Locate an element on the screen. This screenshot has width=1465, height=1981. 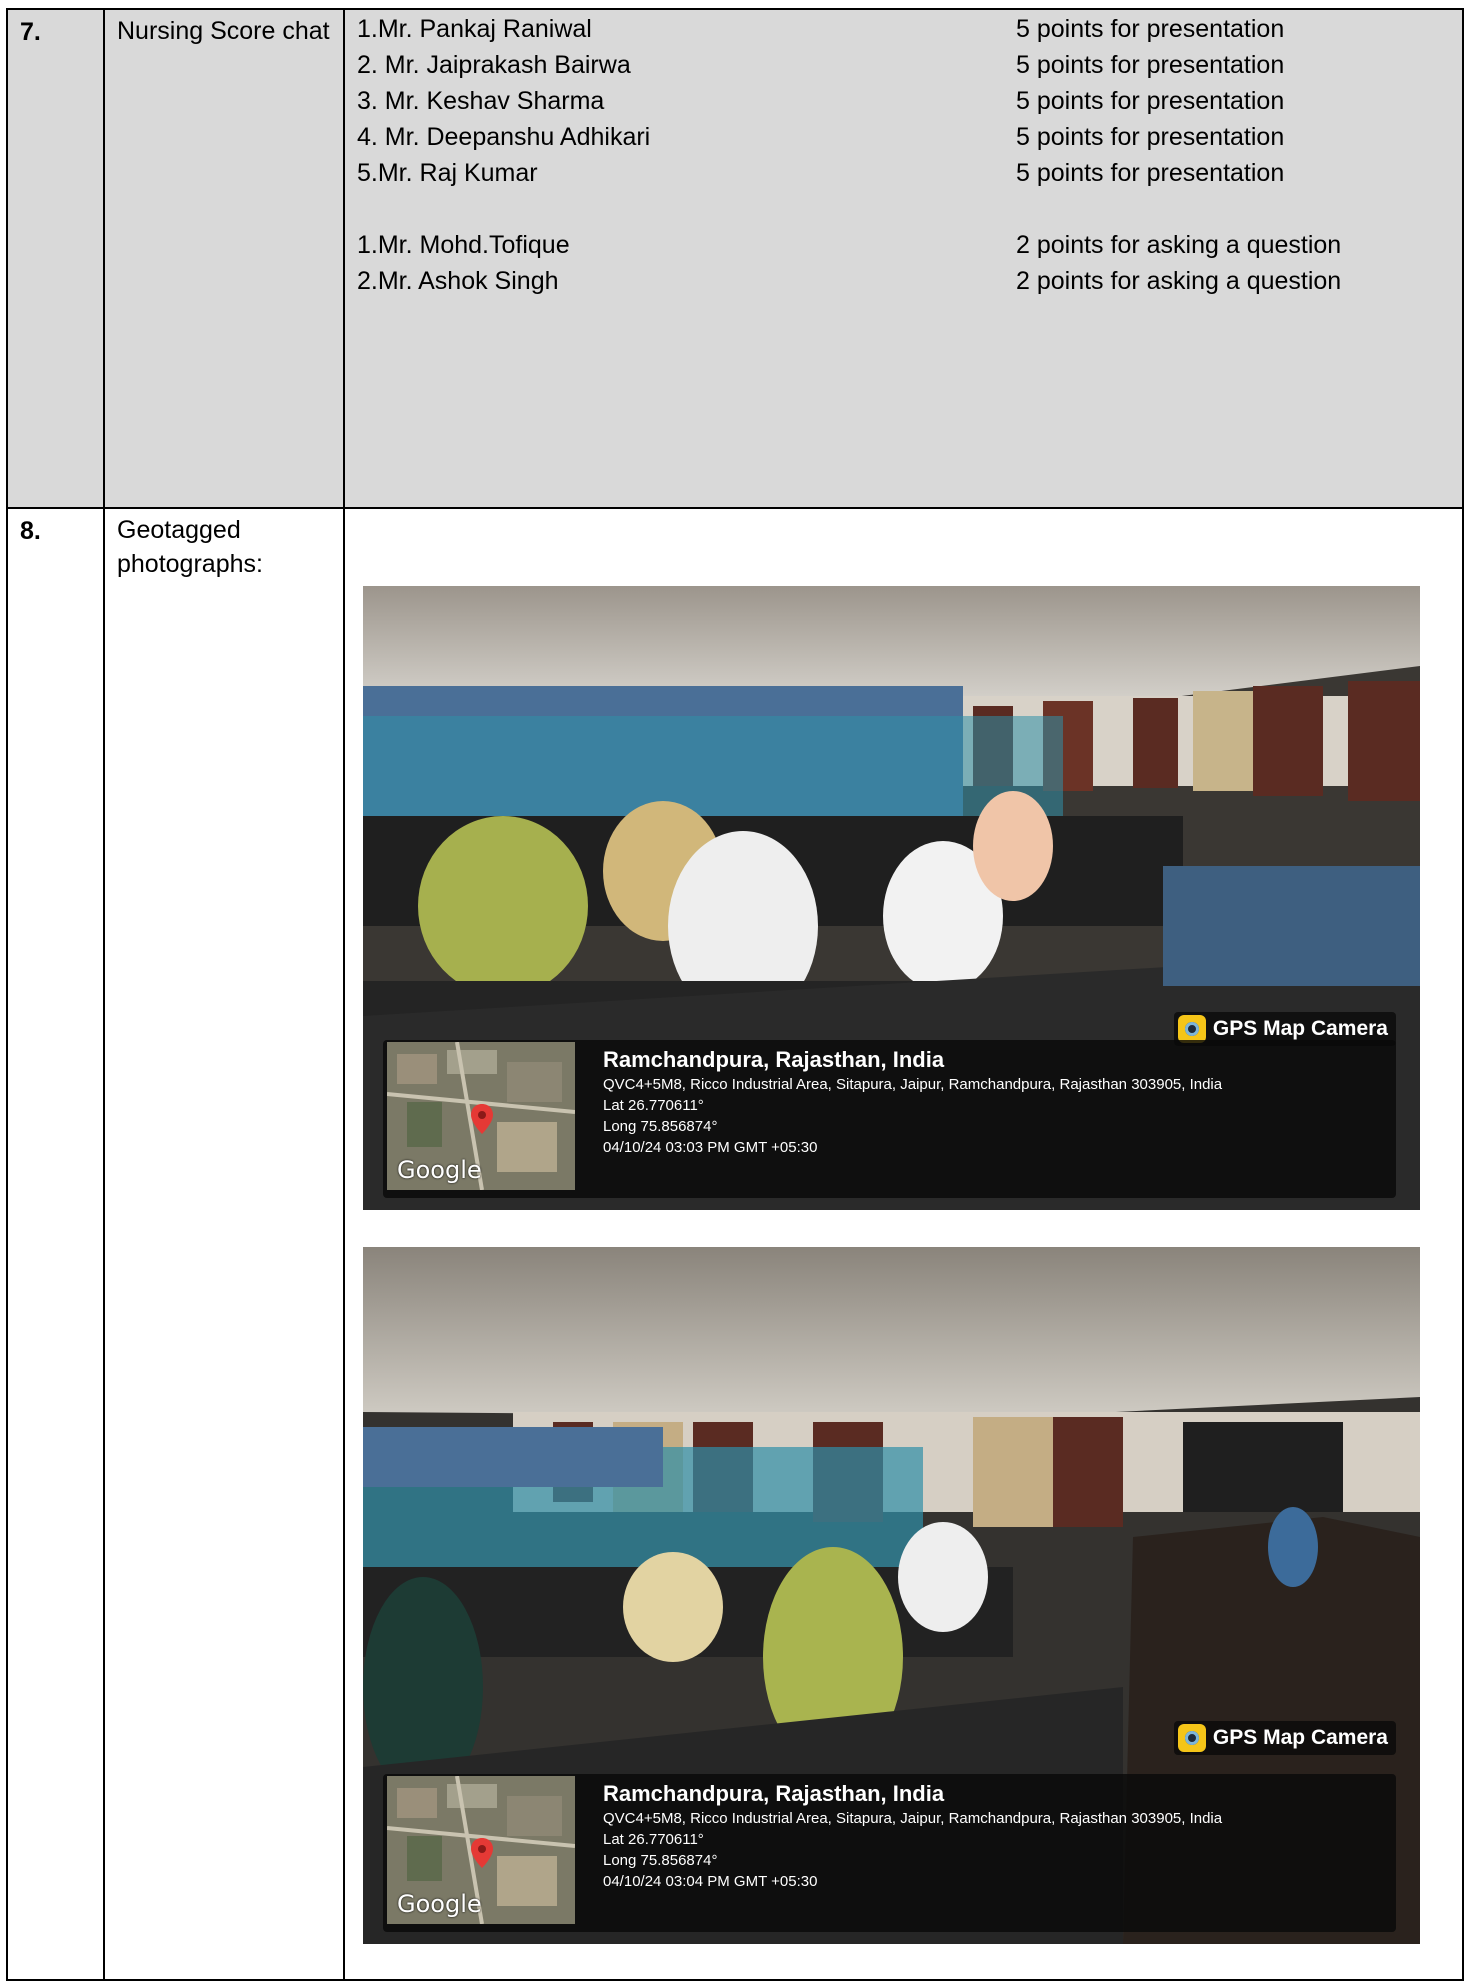
row-number-cell: 8. is located at coordinates (55, 1244).